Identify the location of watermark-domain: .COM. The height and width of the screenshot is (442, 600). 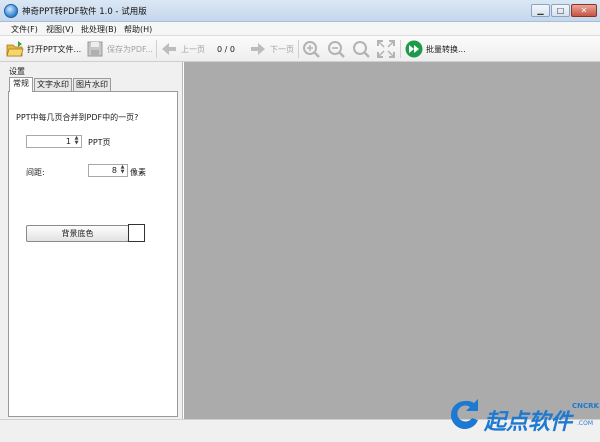
(585, 423).